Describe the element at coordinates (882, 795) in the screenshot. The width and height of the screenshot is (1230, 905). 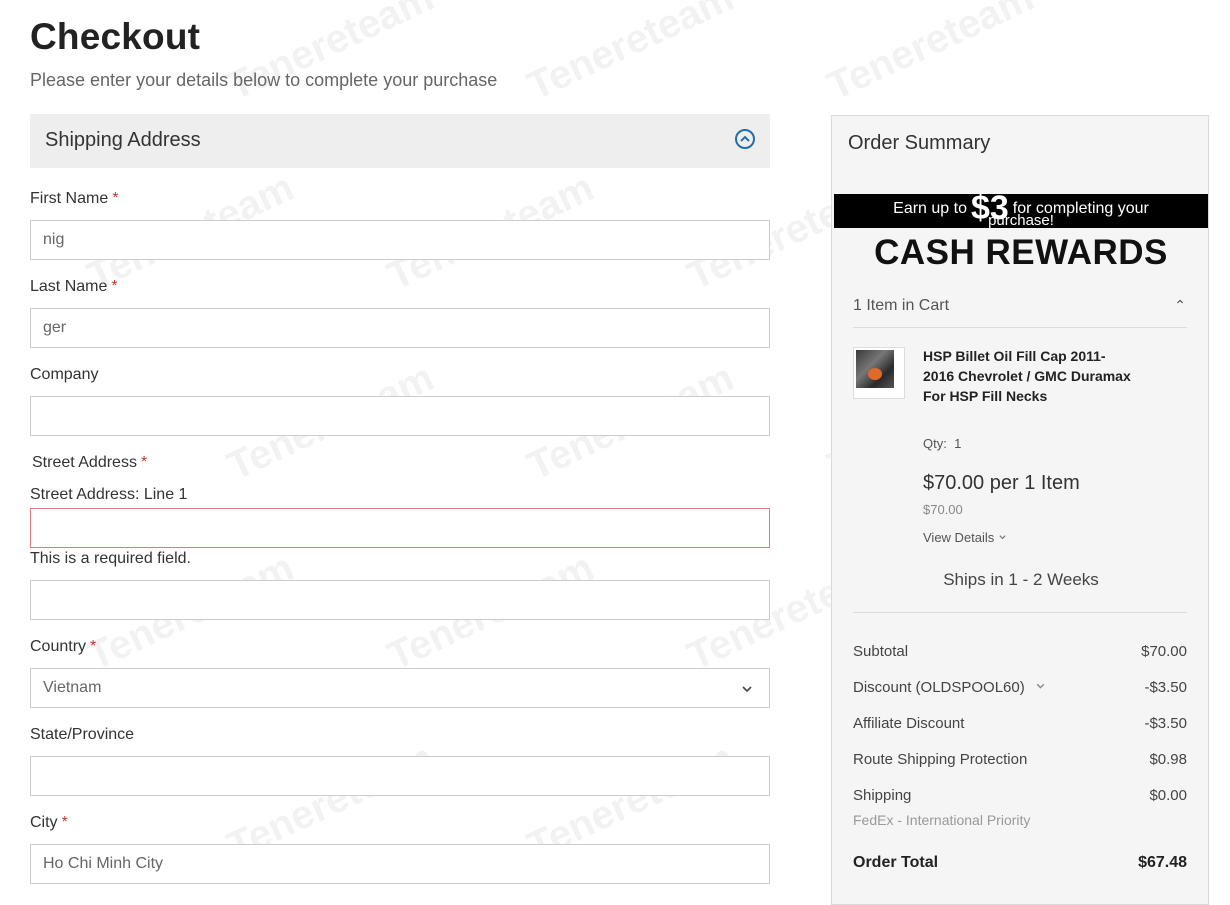
I see `shipping-label: Shipping` at that location.